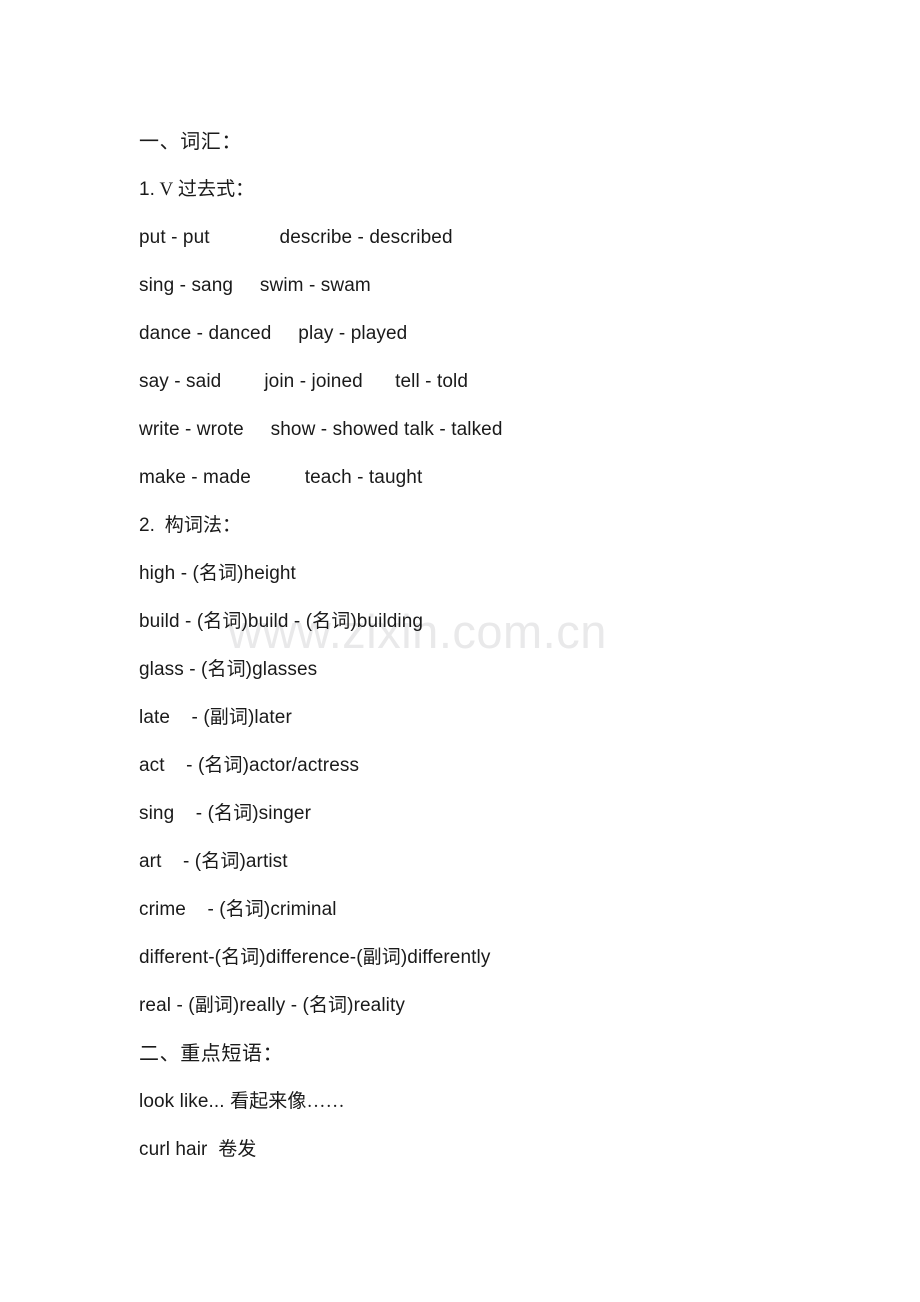  I want to click on entry-base: late - (, so click(174, 717).